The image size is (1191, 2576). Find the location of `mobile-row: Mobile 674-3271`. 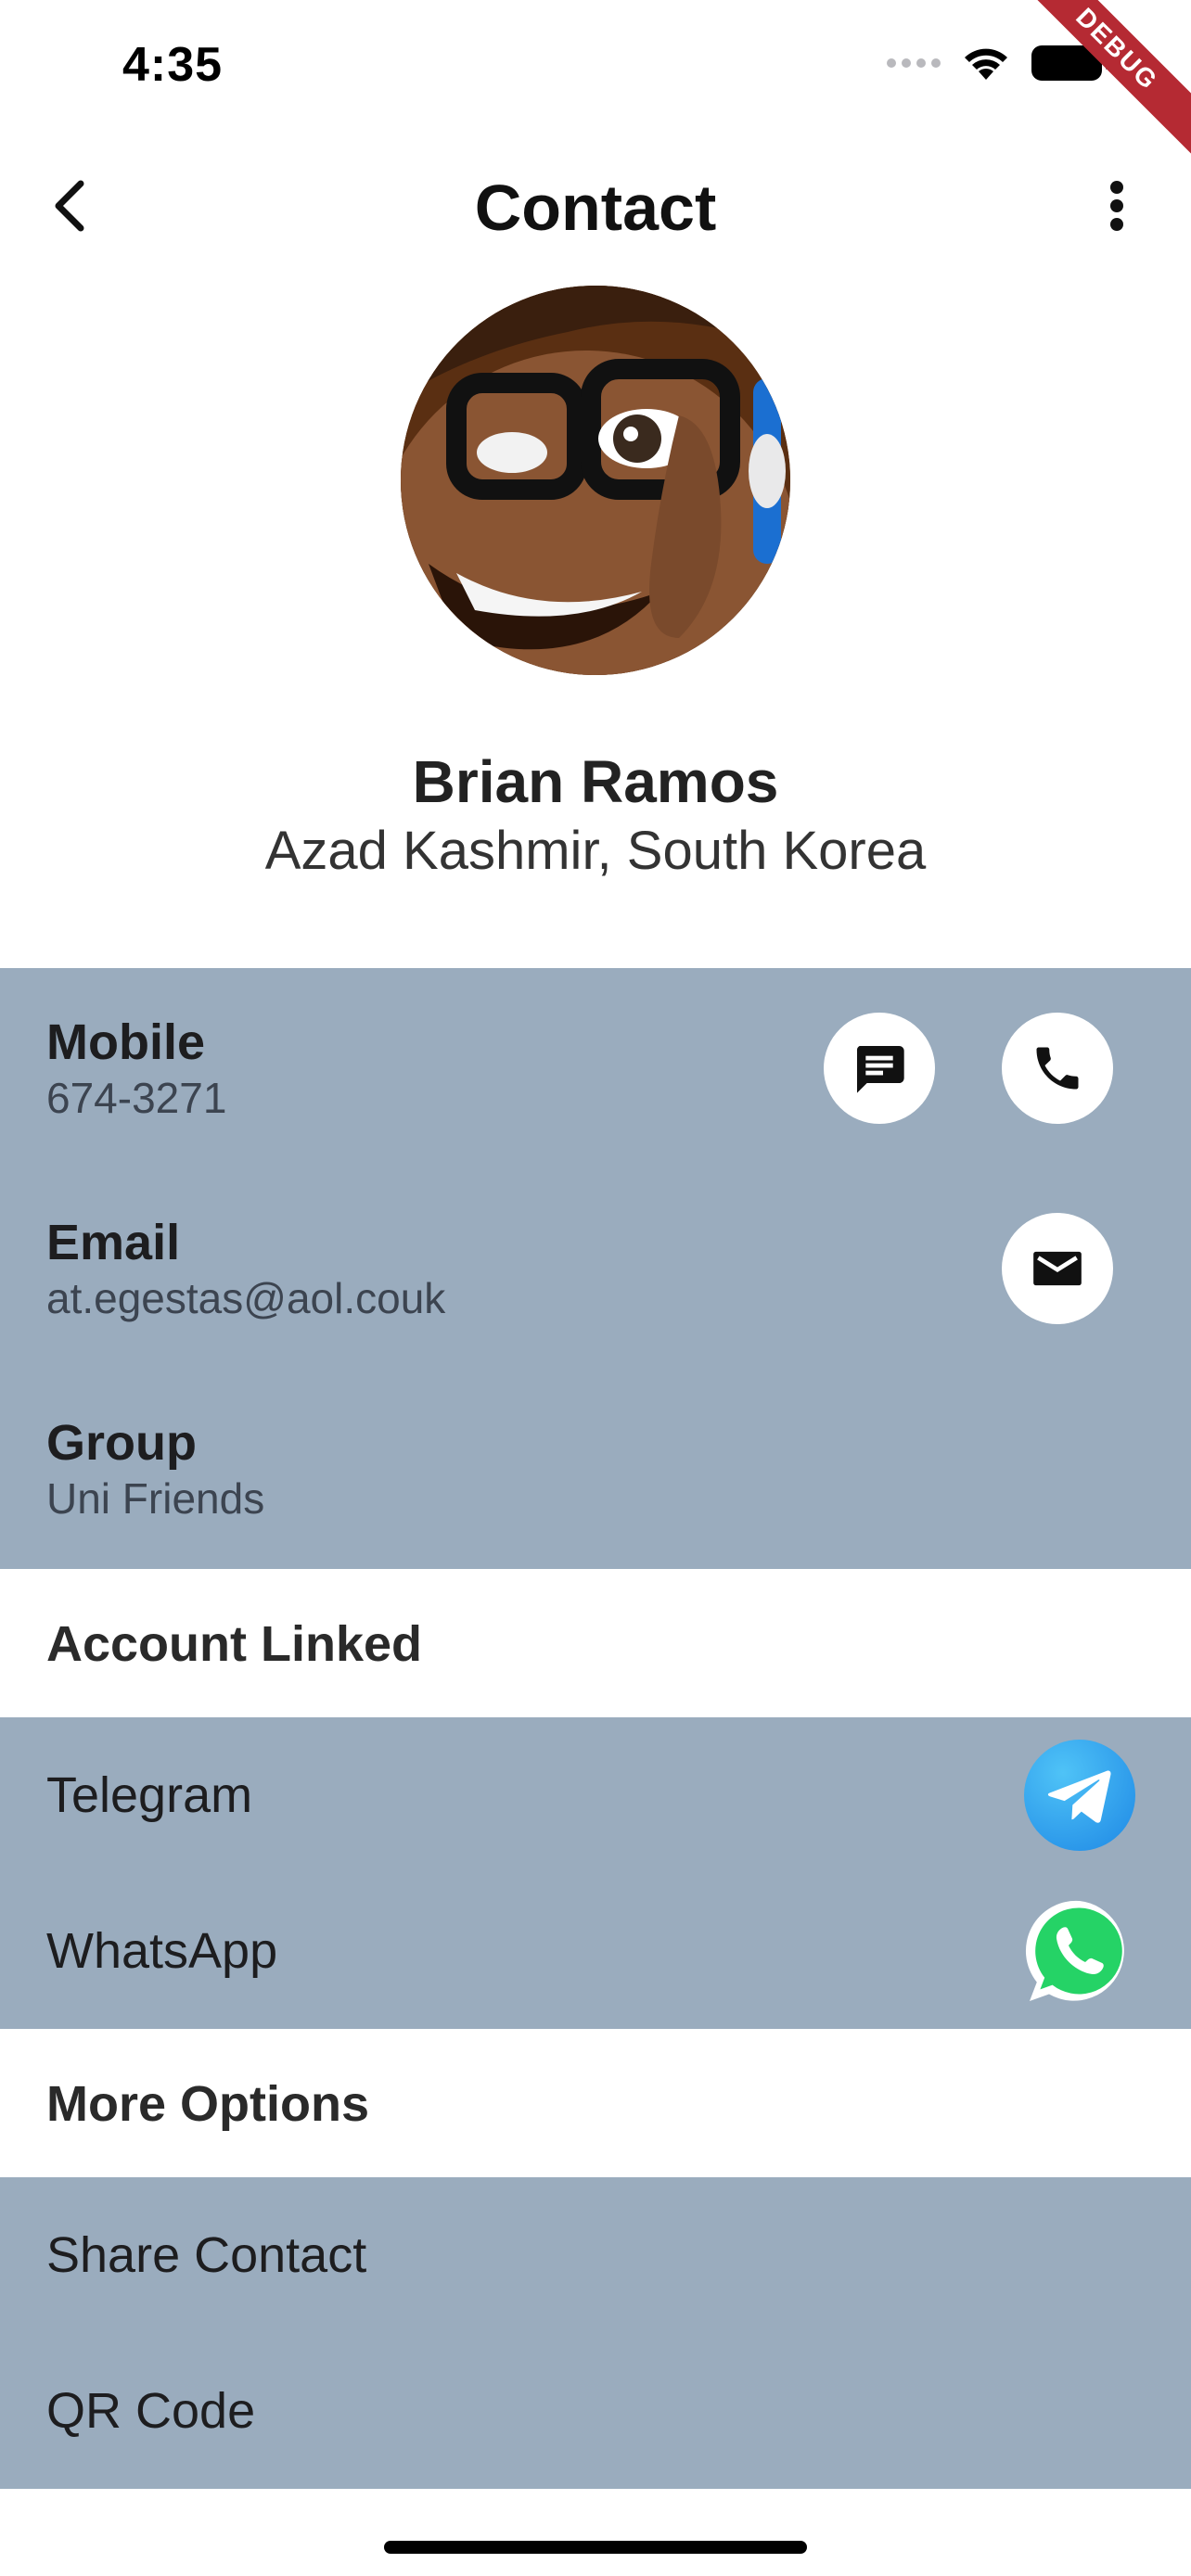

mobile-row: Mobile 674-3271 is located at coordinates (136, 1069).